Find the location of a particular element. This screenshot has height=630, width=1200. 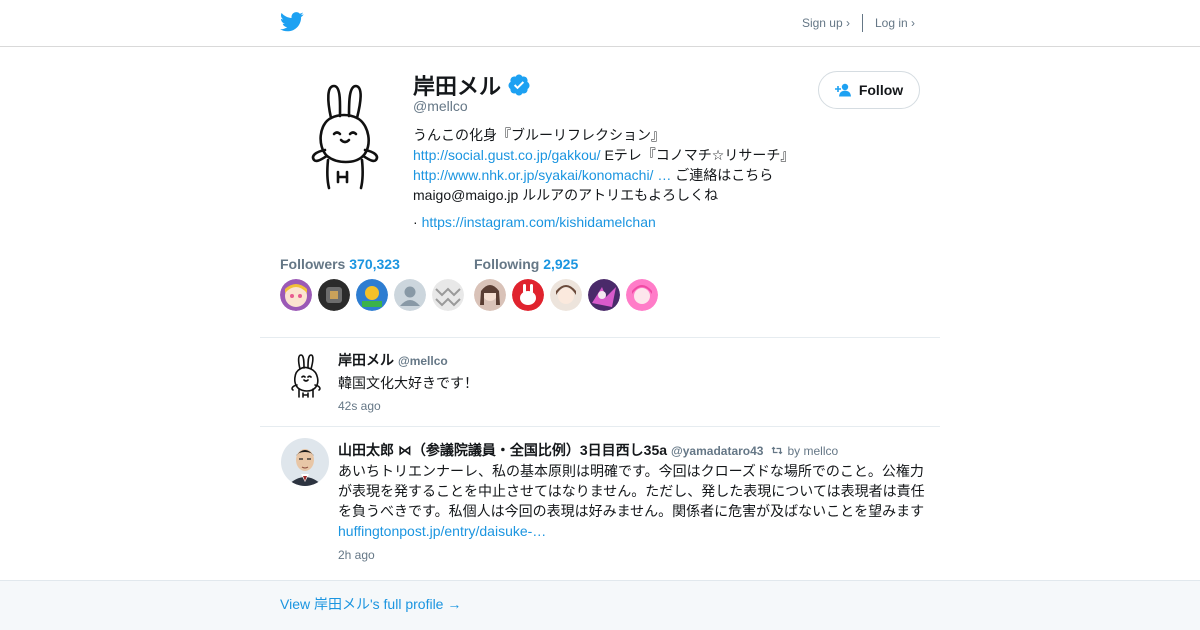

following-avatars is located at coordinates (569, 295).